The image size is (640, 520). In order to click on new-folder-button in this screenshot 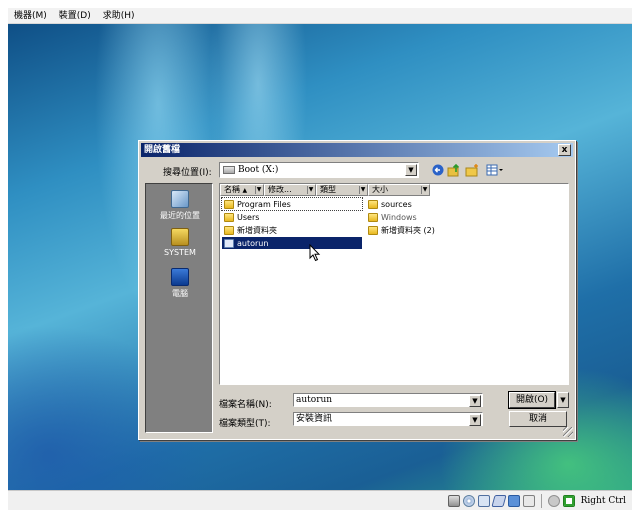, I will do `click(472, 170)`.